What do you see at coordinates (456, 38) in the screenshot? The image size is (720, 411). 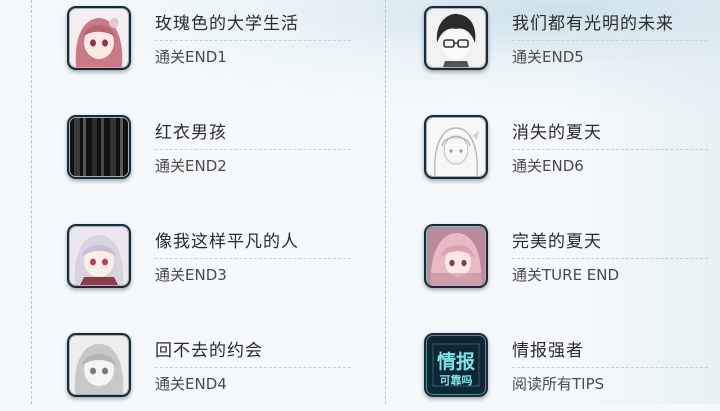 I see `glasses-boy-portrait-icon` at bounding box center [456, 38].